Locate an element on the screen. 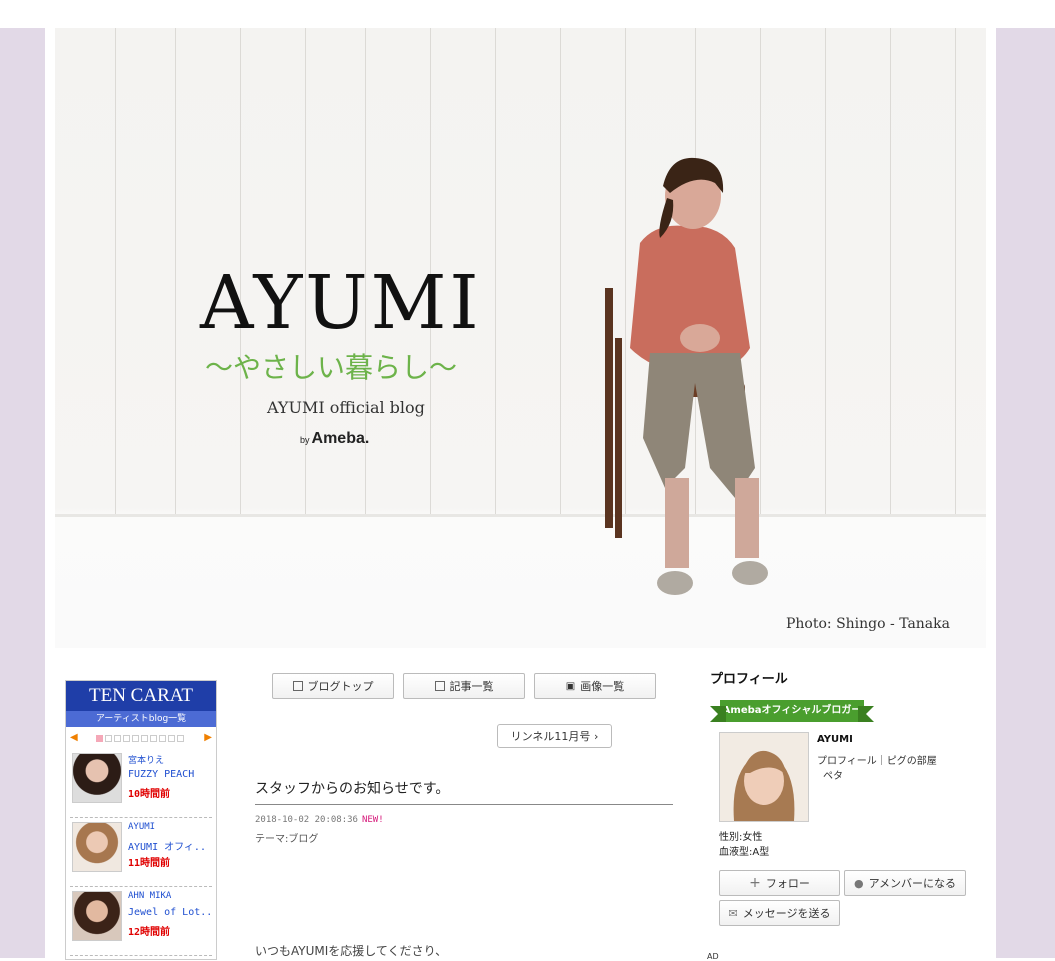 This screenshot has width=1055, height=961. message-button: ✉ メッセージを送る is located at coordinates (779, 913).